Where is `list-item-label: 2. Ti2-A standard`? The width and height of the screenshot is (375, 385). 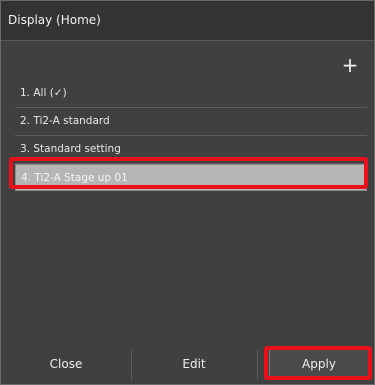
list-item-label: 2. Ti2-A standard is located at coordinates (65, 121).